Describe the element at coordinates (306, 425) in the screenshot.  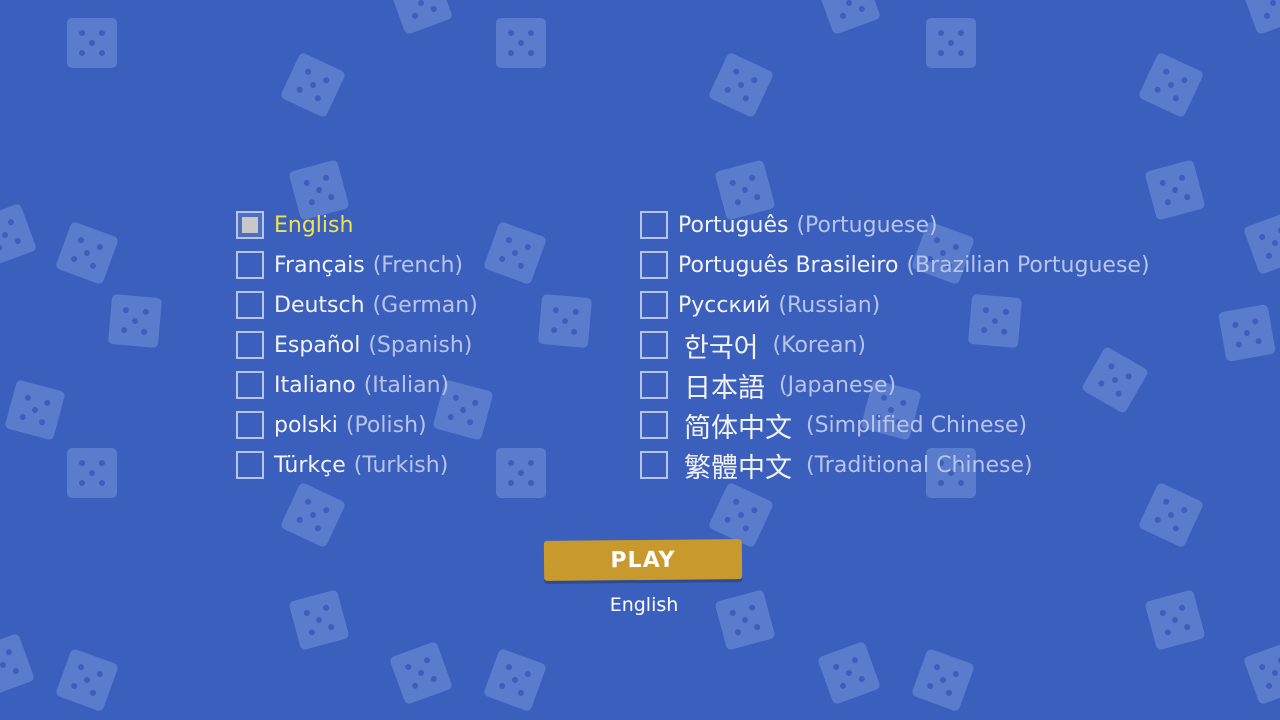
I see `language-native-name: polski` at that location.